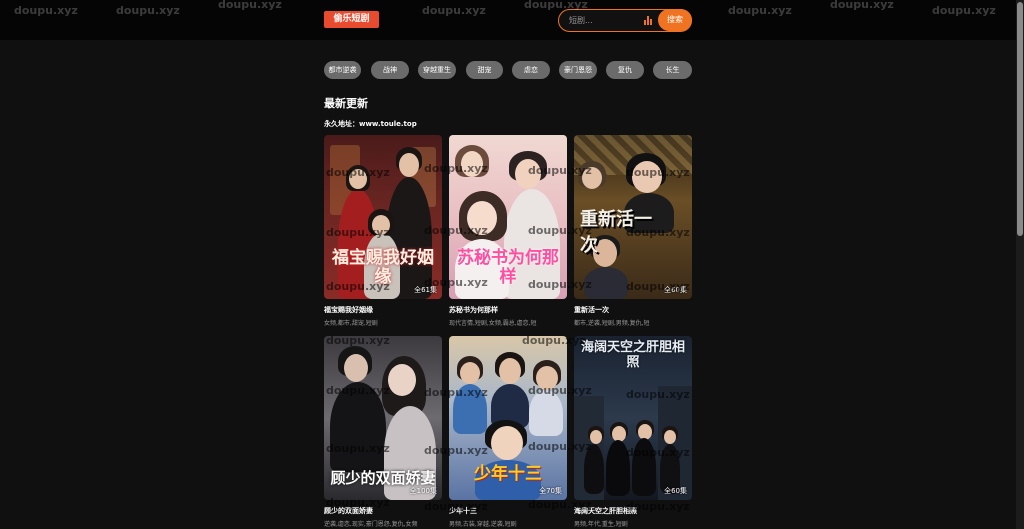 The height and width of the screenshot is (529, 1024). I want to click on category-chip: 战神, so click(390, 70).